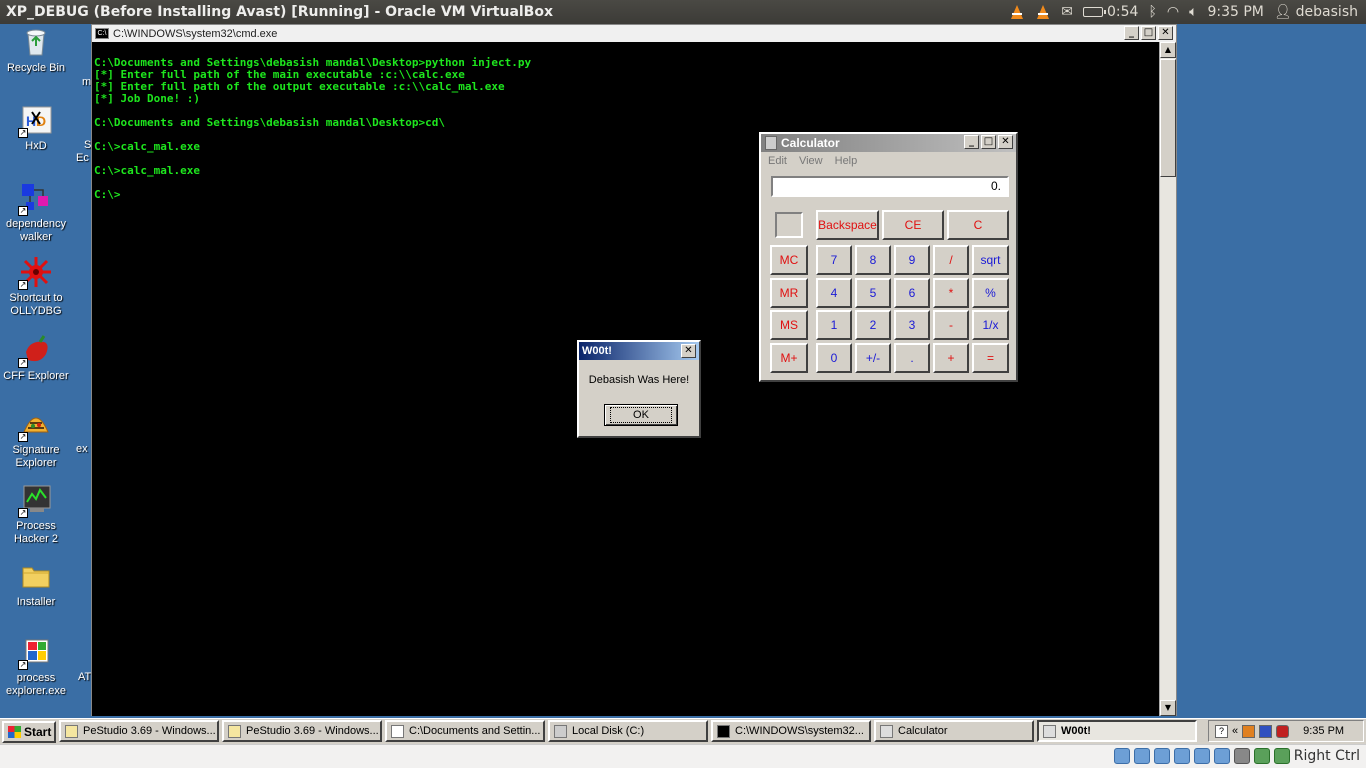  I want to click on scroll-up-arrow-icon: ▲, so click(1168, 50).